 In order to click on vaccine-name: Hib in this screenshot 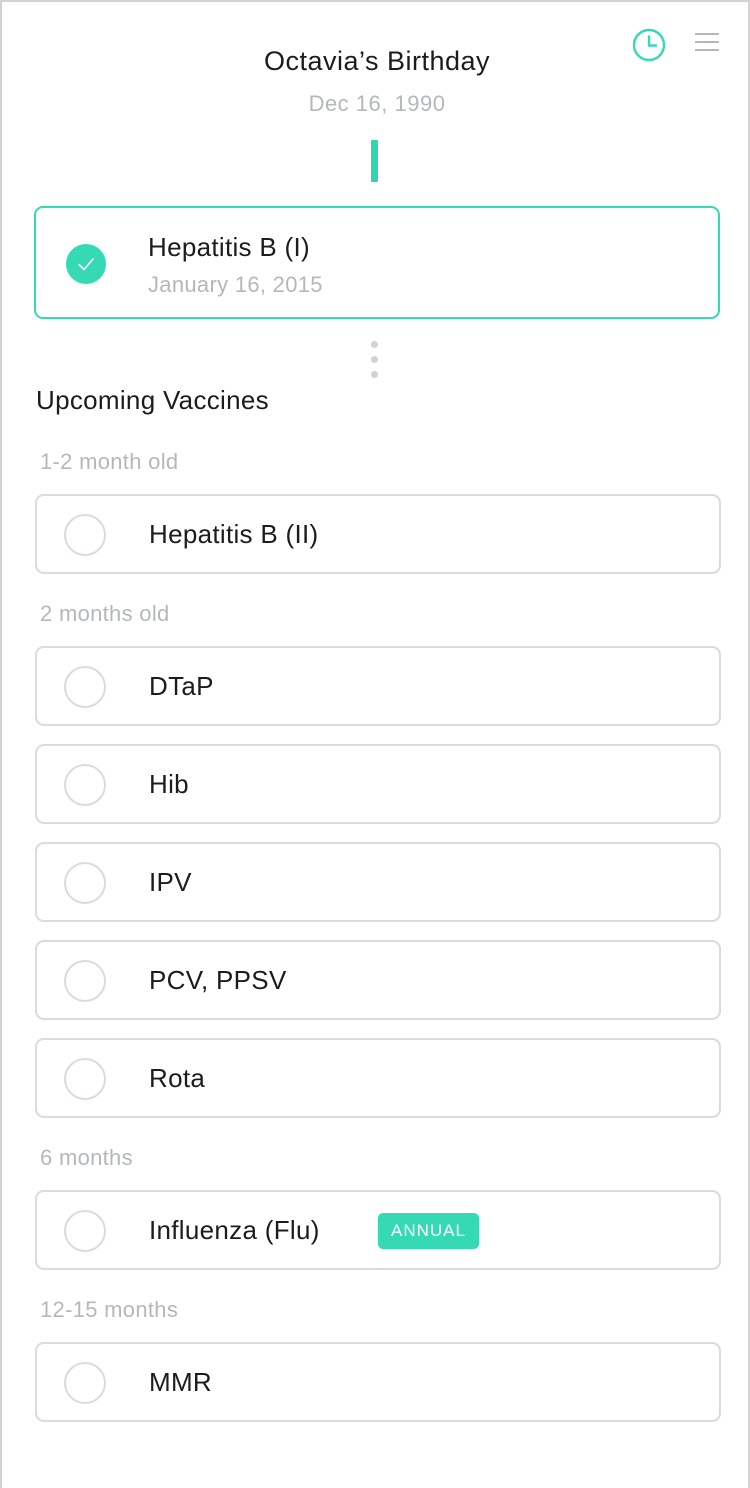, I will do `click(169, 784)`.